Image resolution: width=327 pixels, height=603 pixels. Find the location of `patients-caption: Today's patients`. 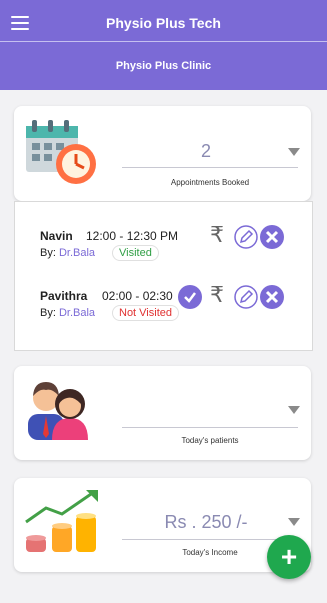

patients-caption: Today's patients is located at coordinates (210, 440).